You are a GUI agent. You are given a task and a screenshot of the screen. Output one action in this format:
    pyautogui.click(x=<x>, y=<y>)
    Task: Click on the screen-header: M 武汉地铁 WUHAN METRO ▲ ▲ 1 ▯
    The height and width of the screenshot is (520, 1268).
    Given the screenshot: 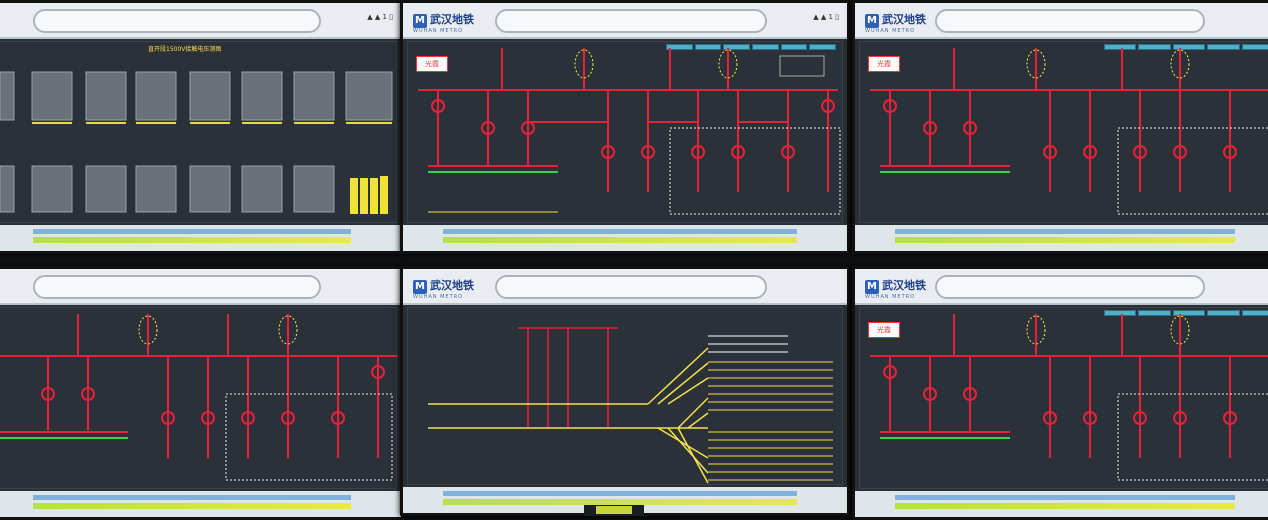 What is the action you would take?
    pyautogui.click(x=625, y=21)
    